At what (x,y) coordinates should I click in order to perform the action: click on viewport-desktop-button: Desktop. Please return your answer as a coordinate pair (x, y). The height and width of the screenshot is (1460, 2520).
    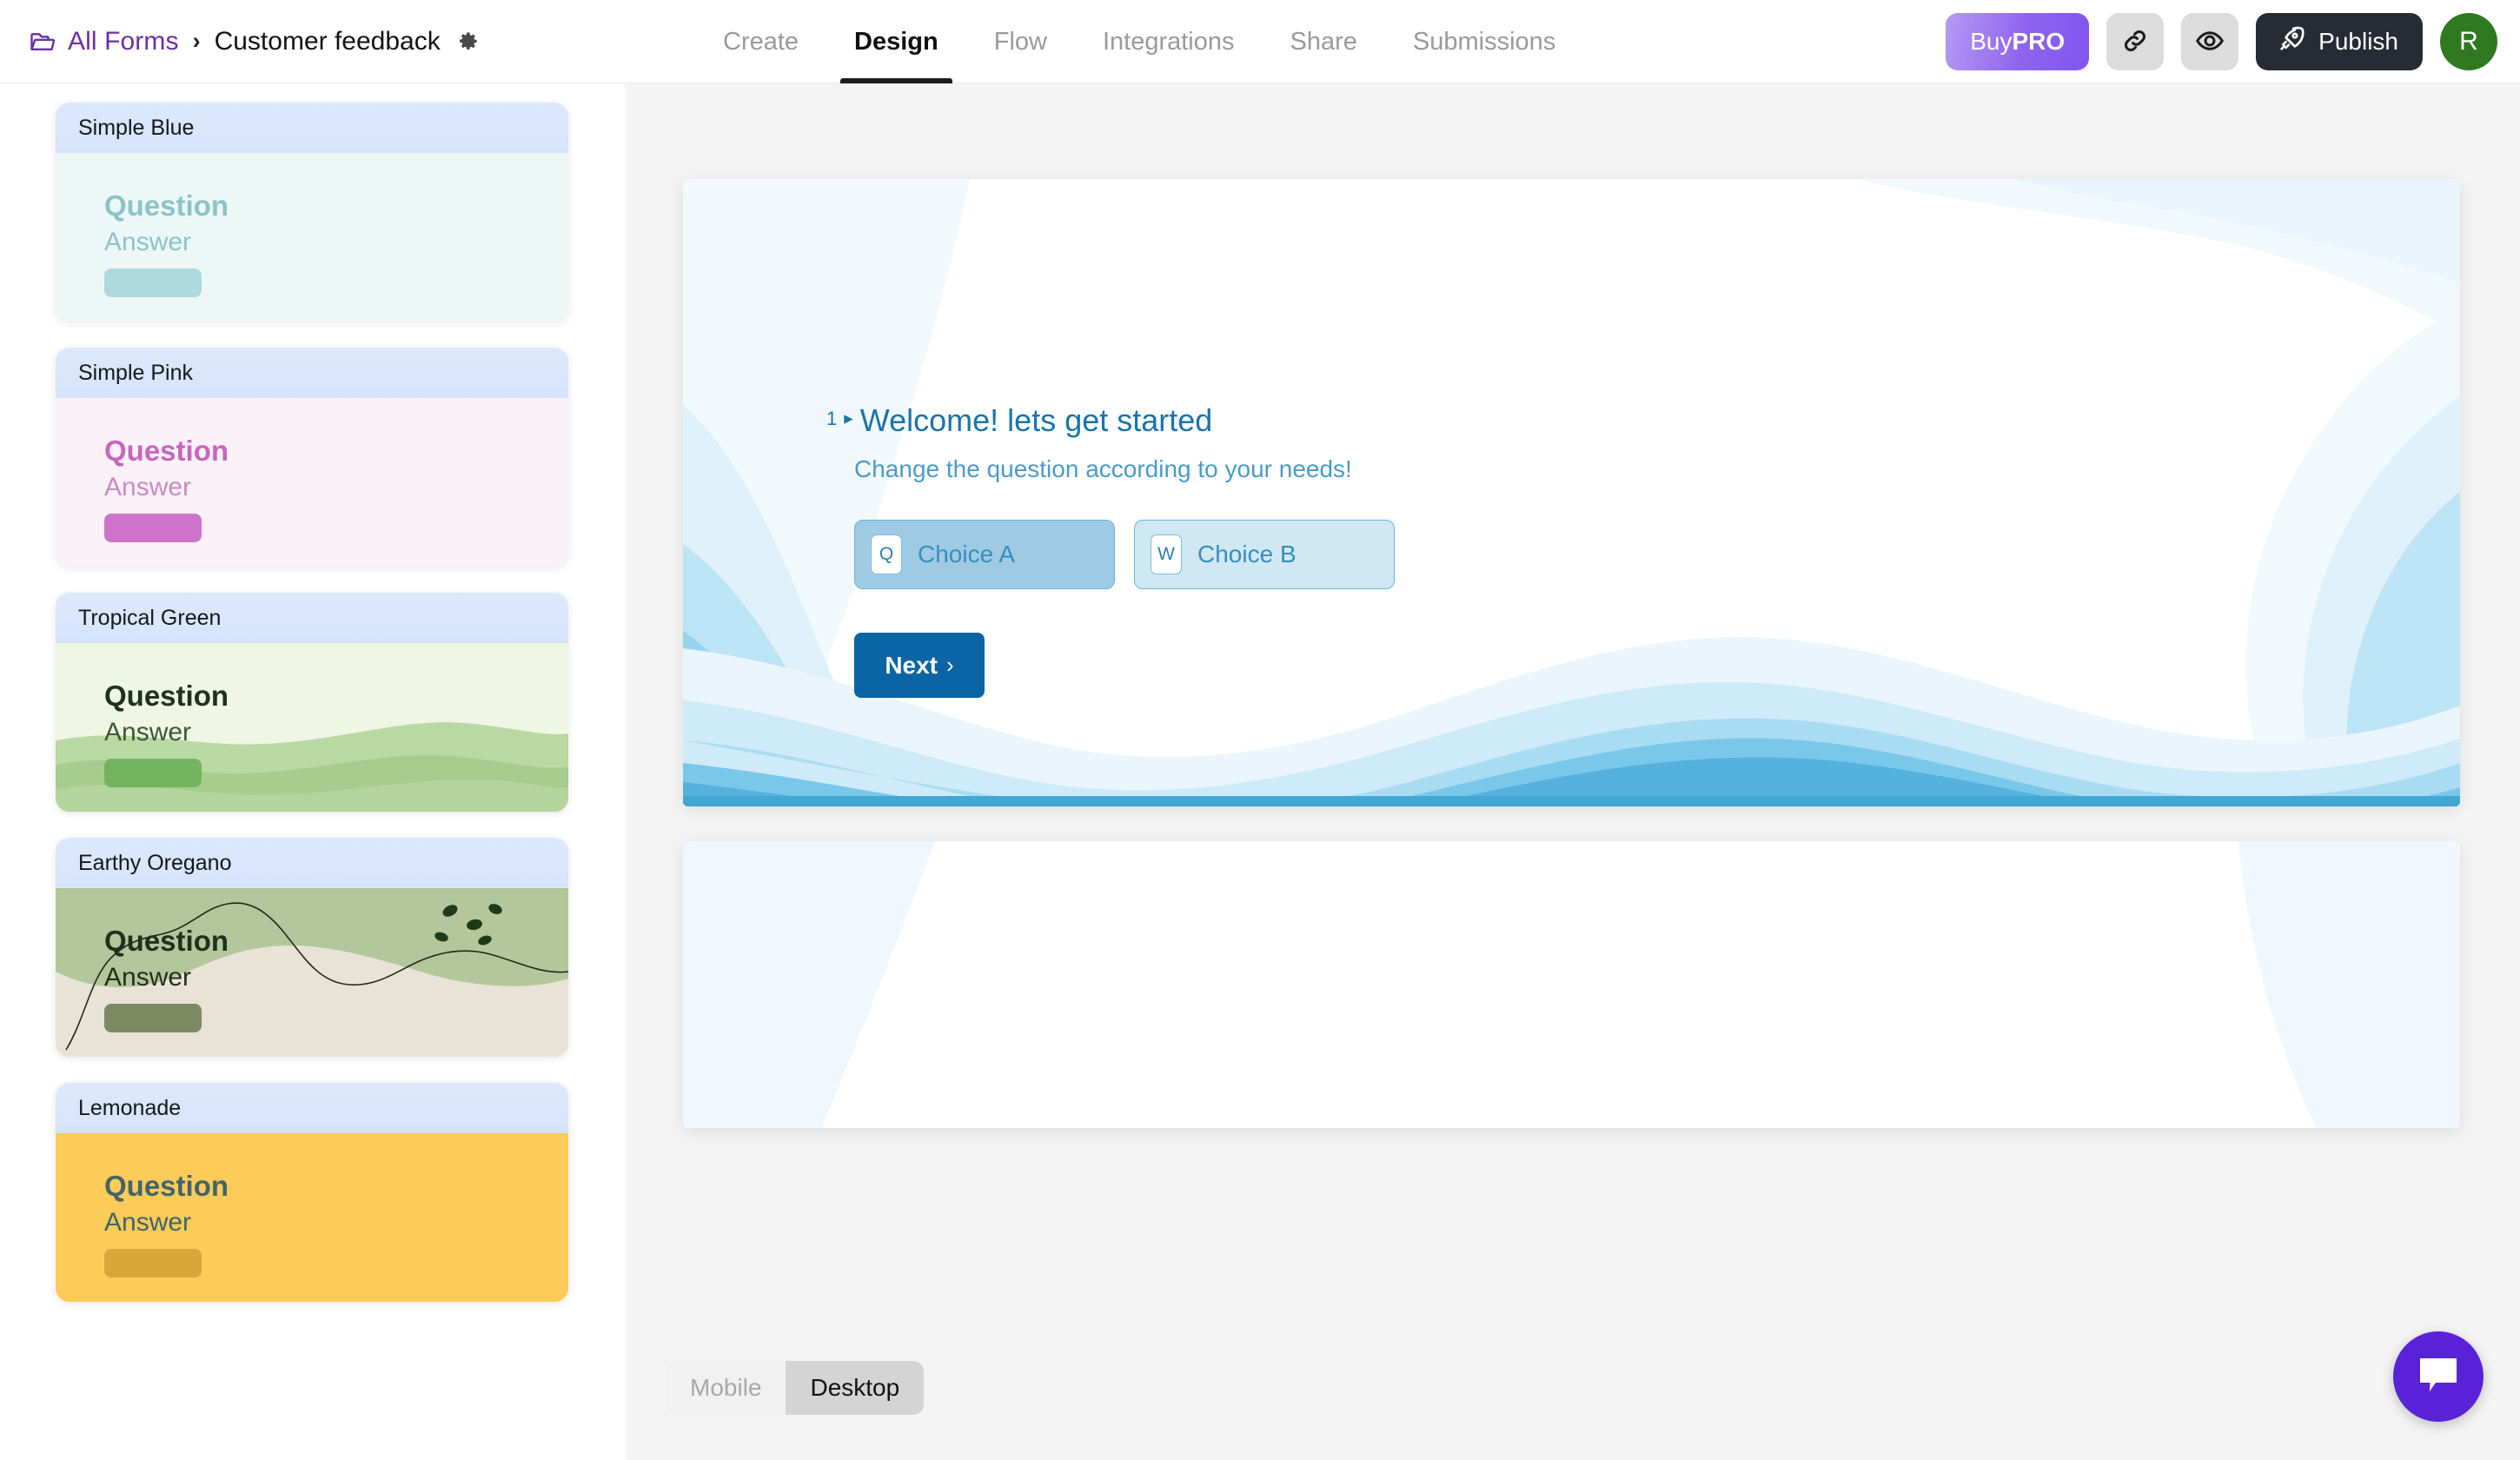
    Looking at the image, I should click on (855, 1388).